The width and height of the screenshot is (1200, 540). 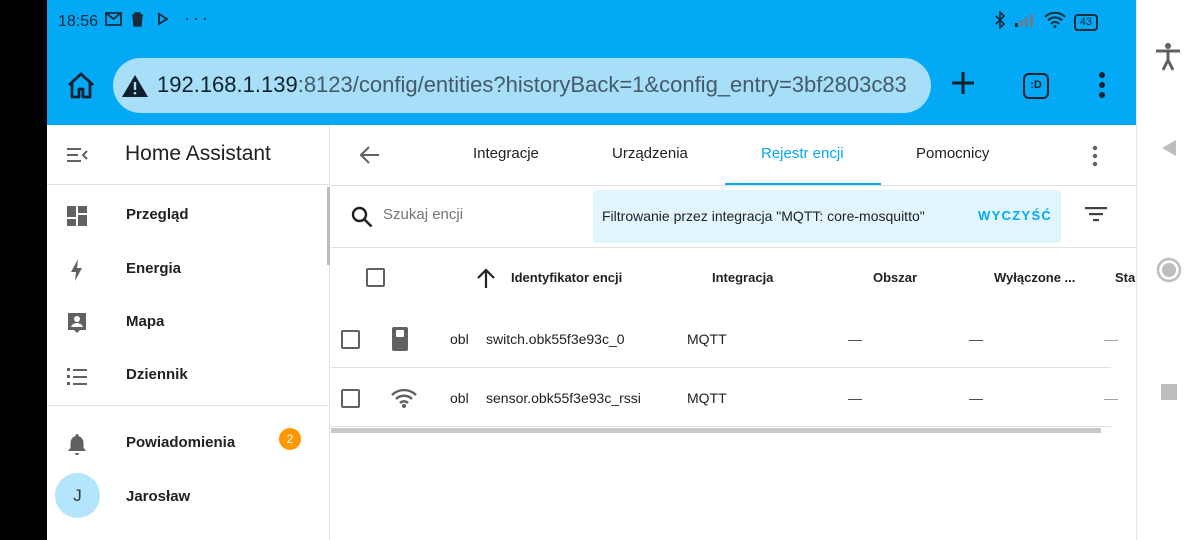 I want to click on wifi-icon, so click(x=404, y=400).